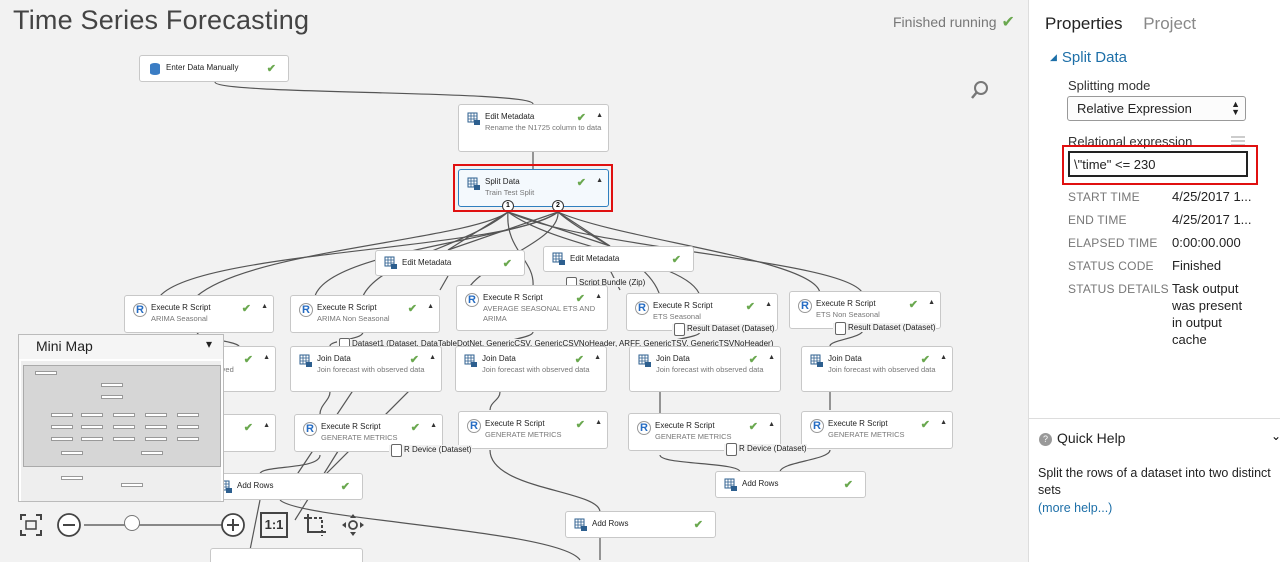  What do you see at coordinates (1275, 436) in the screenshot?
I see `chevron-down-icon: ⌄` at bounding box center [1275, 436].